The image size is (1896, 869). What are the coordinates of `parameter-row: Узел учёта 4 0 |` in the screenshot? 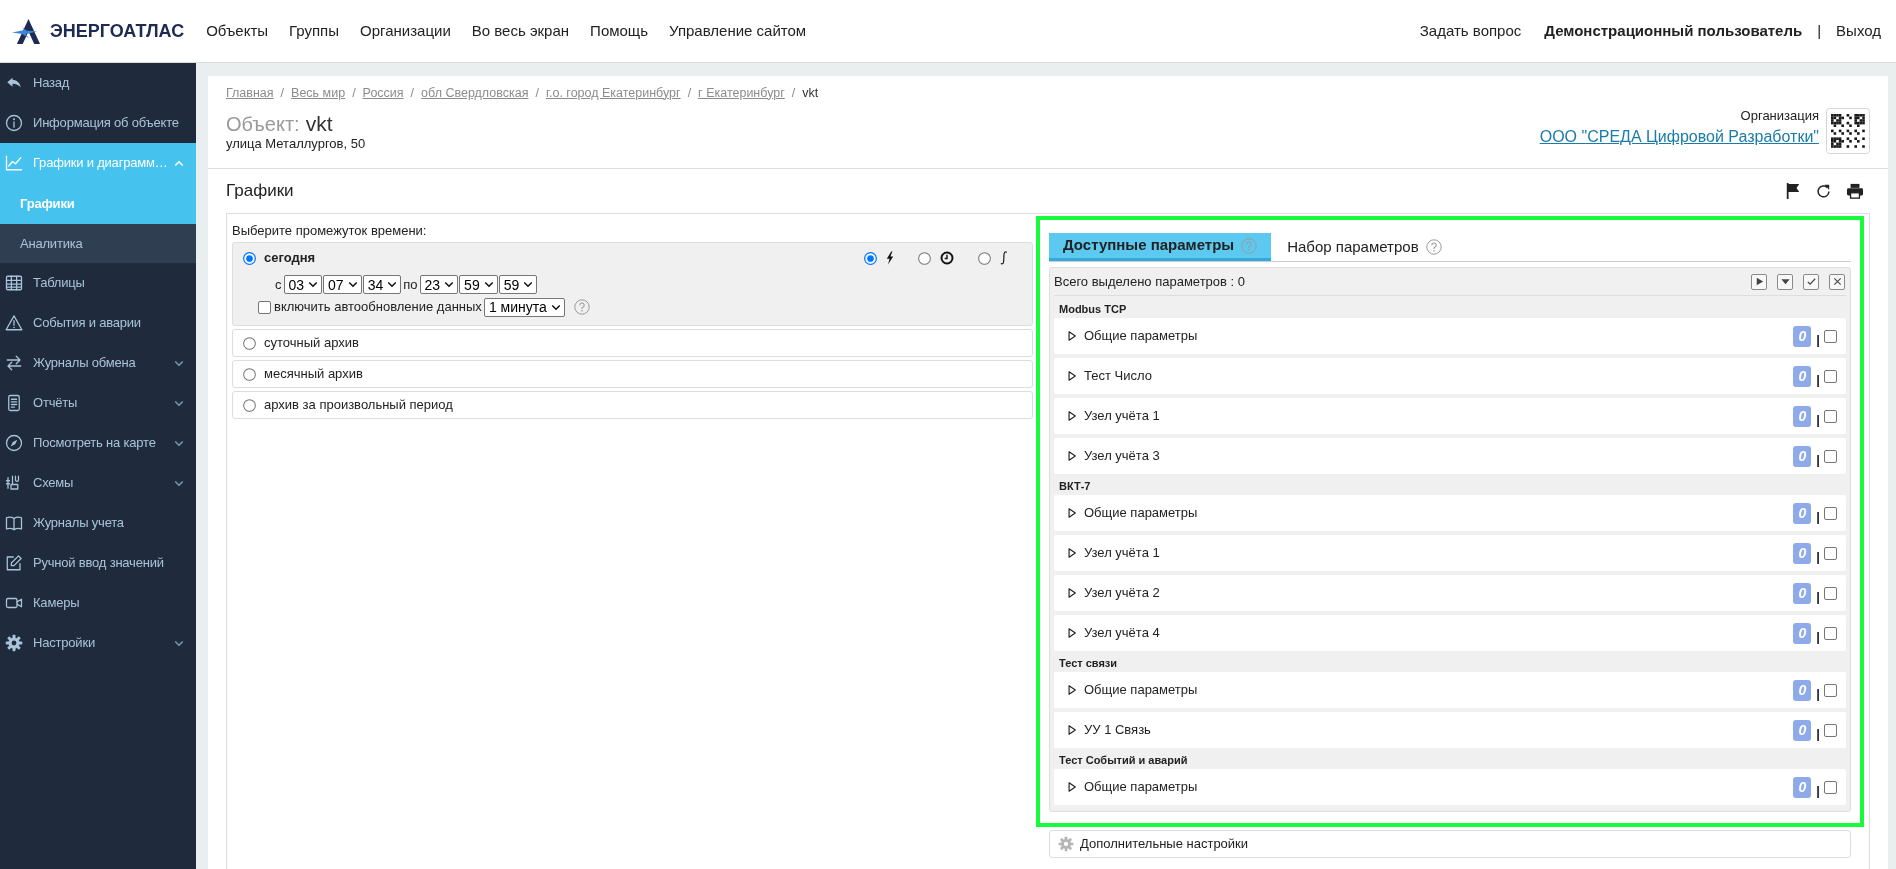 It's located at (1450, 633).